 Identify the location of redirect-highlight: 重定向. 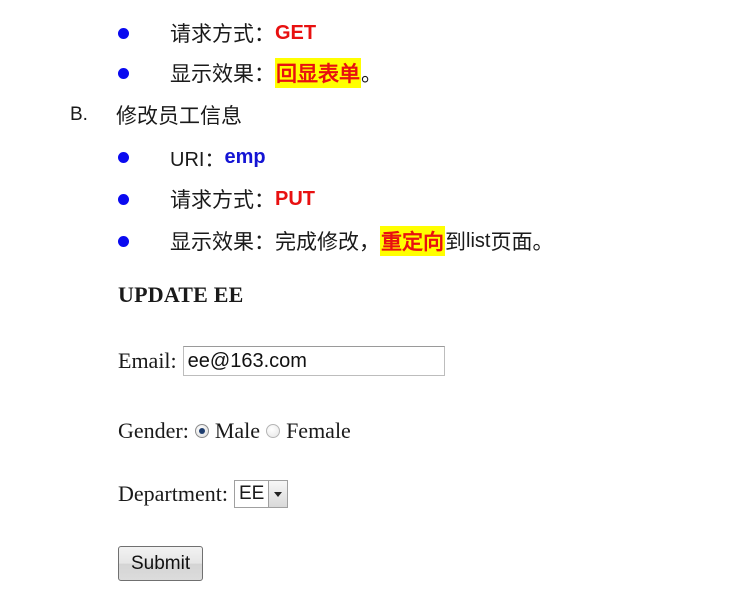
(412, 241).